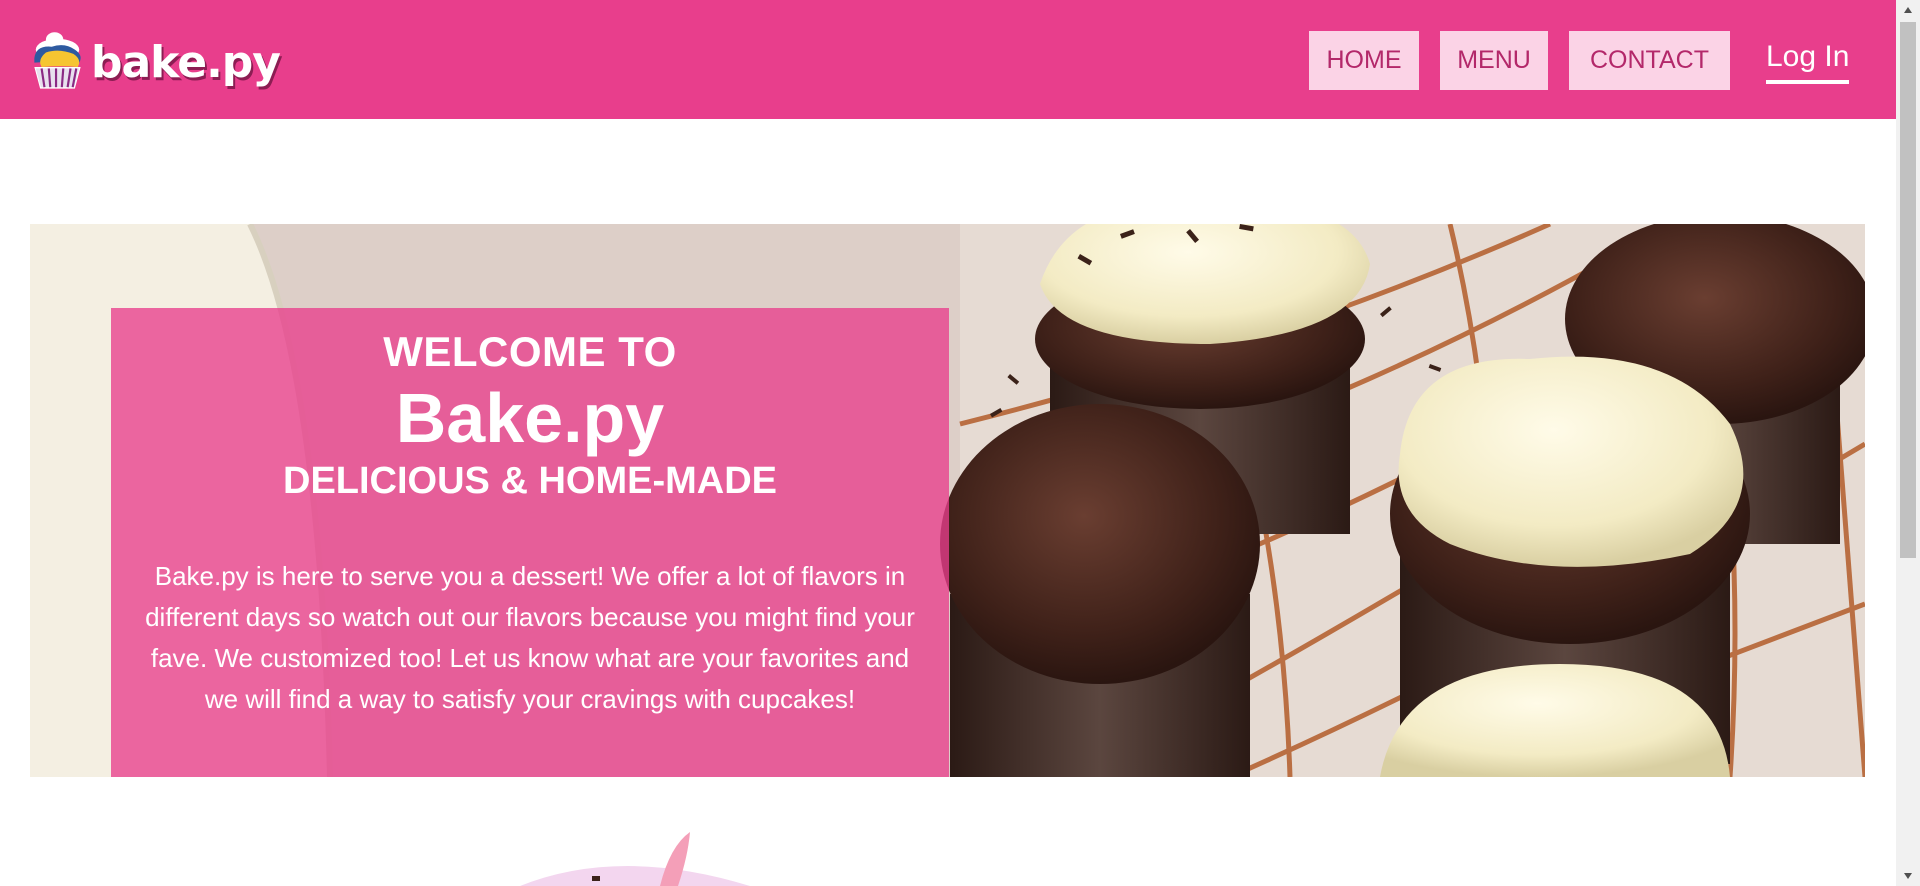 Image resolution: width=1920 pixels, height=886 pixels. I want to click on brand-logo-text: bake.py, so click(185, 62).